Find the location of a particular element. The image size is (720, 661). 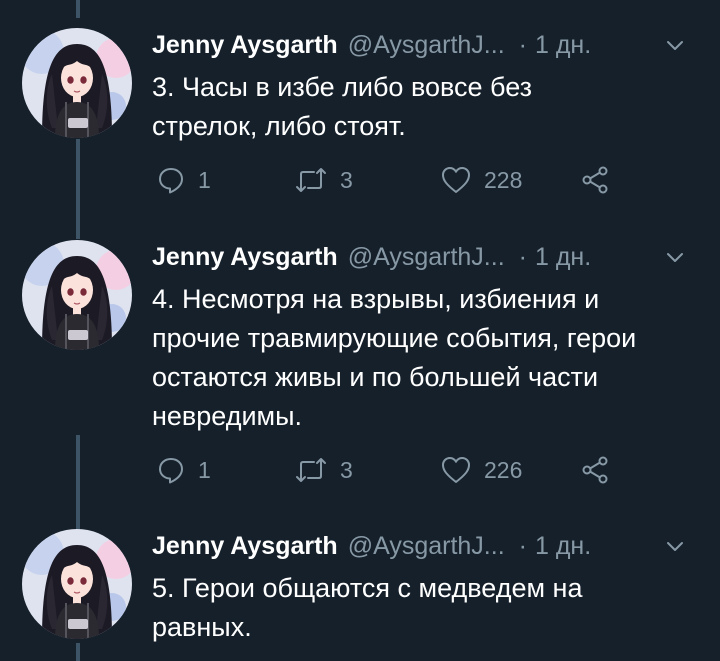

like-count: 226 is located at coordinates (503, 469).